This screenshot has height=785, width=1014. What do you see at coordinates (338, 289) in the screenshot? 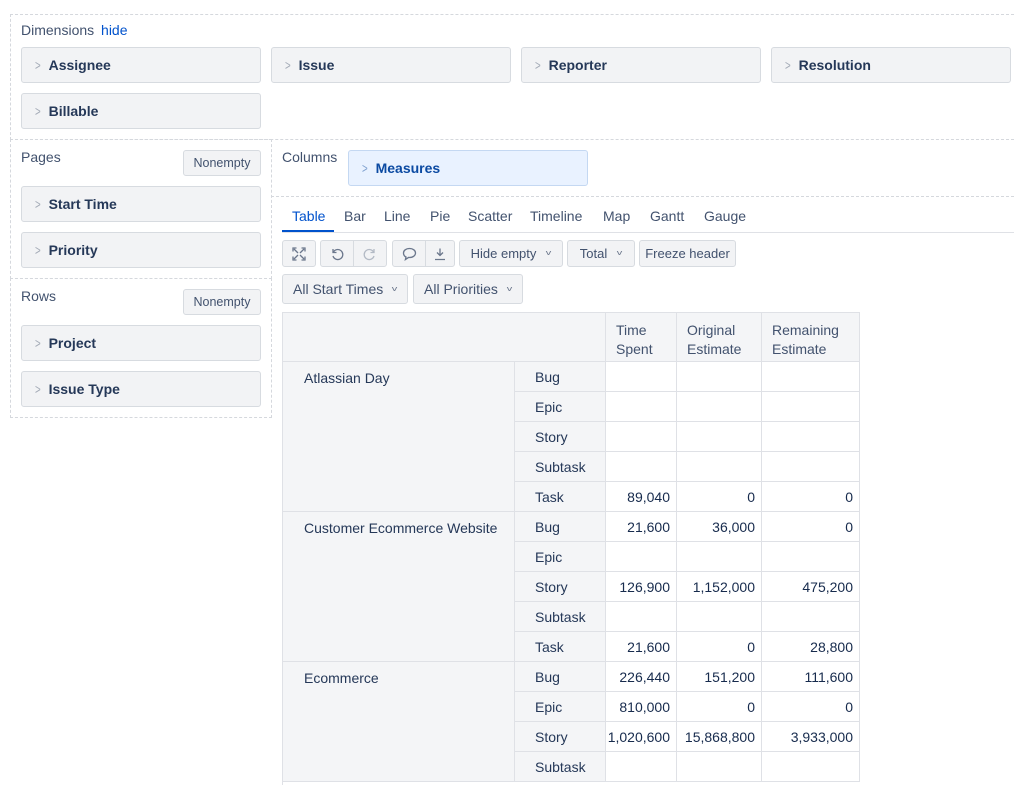
I see `start-time-filter-label: All Start Times` at bounding box center [338, 289].